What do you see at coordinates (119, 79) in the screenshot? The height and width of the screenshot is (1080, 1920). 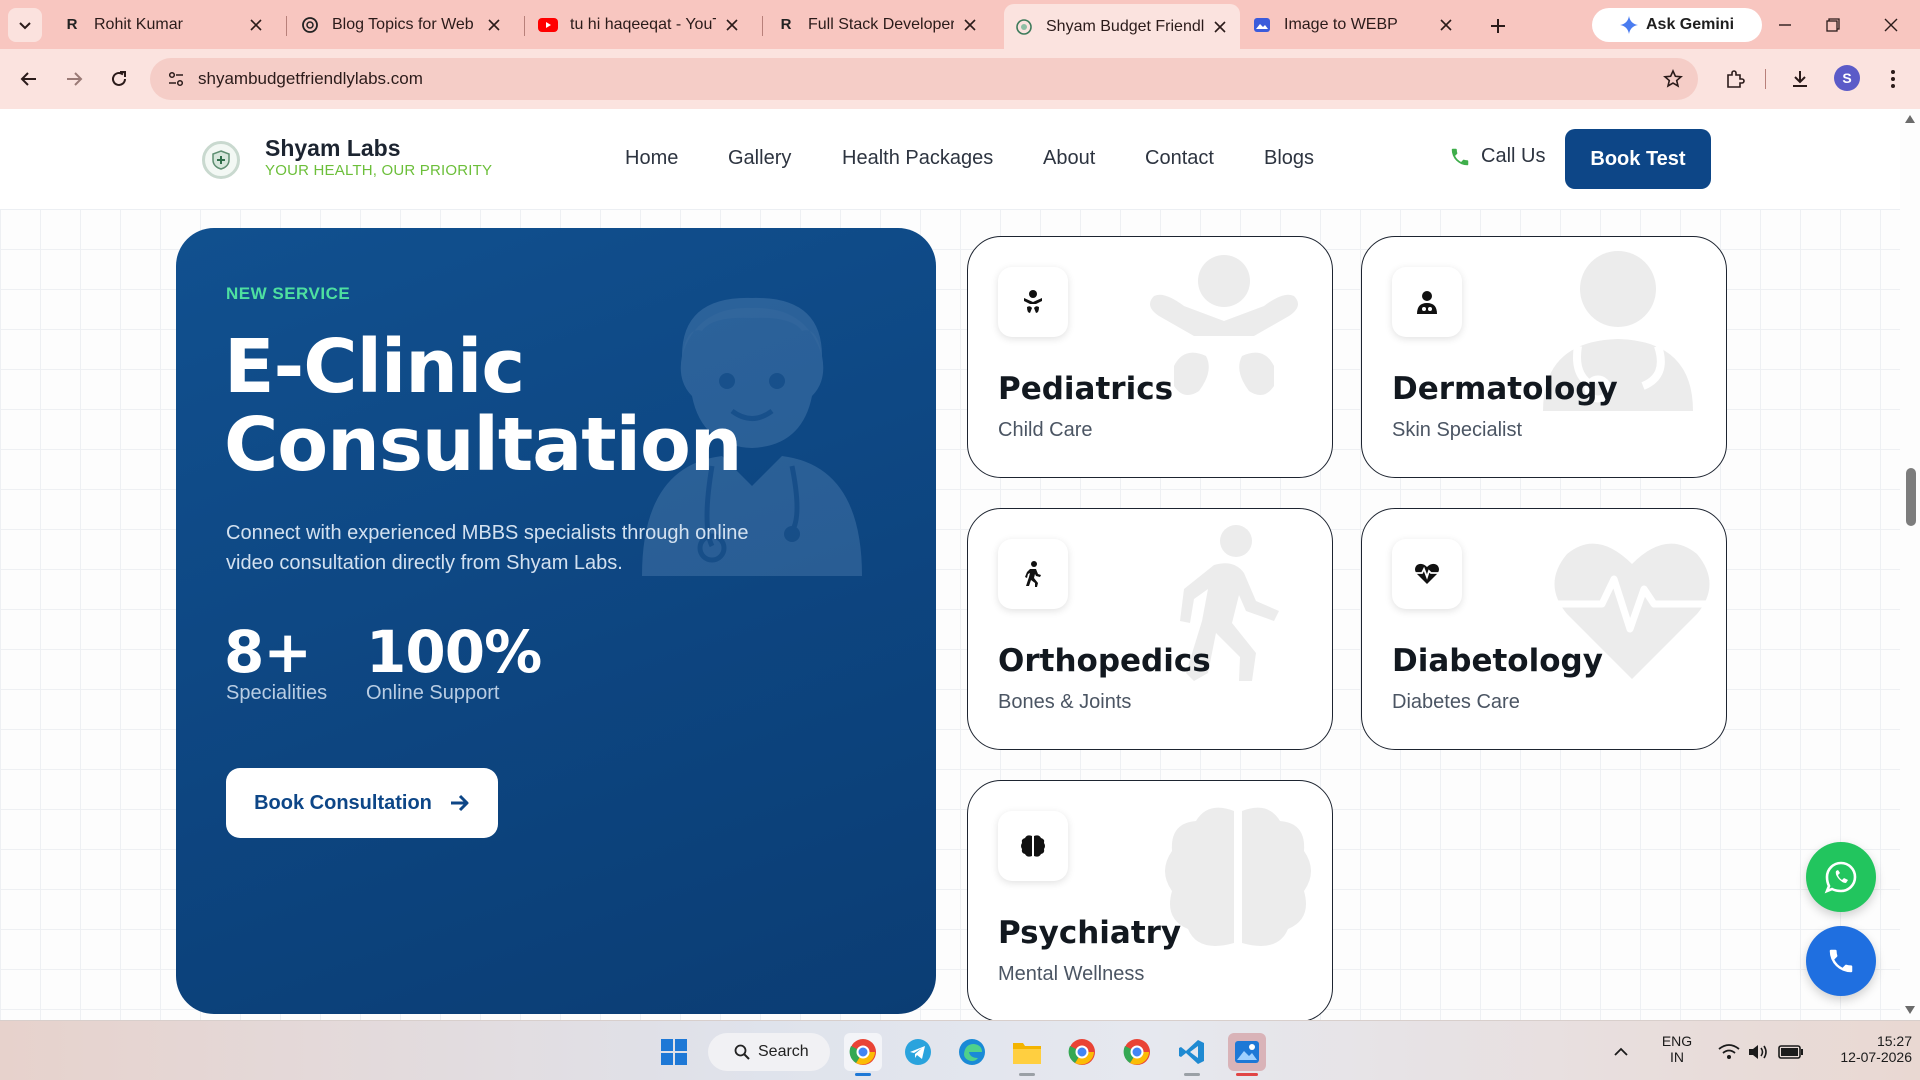 I see `reload-button` at bounding box center [119, 79].